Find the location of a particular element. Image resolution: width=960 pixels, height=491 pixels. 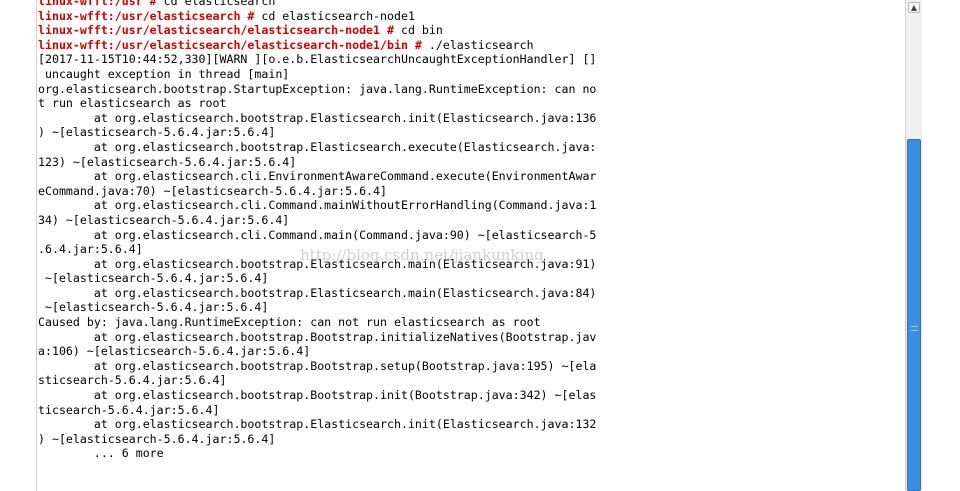

output-text: 34) ~[elasticsearch-5.6.4.jar:5.6.4] is located at coordinates (164, 219).